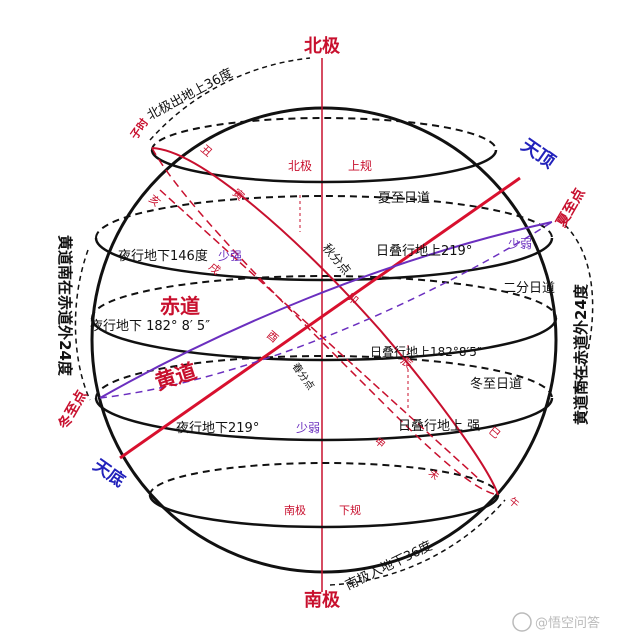 This screenshot has width=640, height=640. Describe the element at coordinates (567, 623) in the screenshot. I see `watermark-text: @悟空问答` at that location.